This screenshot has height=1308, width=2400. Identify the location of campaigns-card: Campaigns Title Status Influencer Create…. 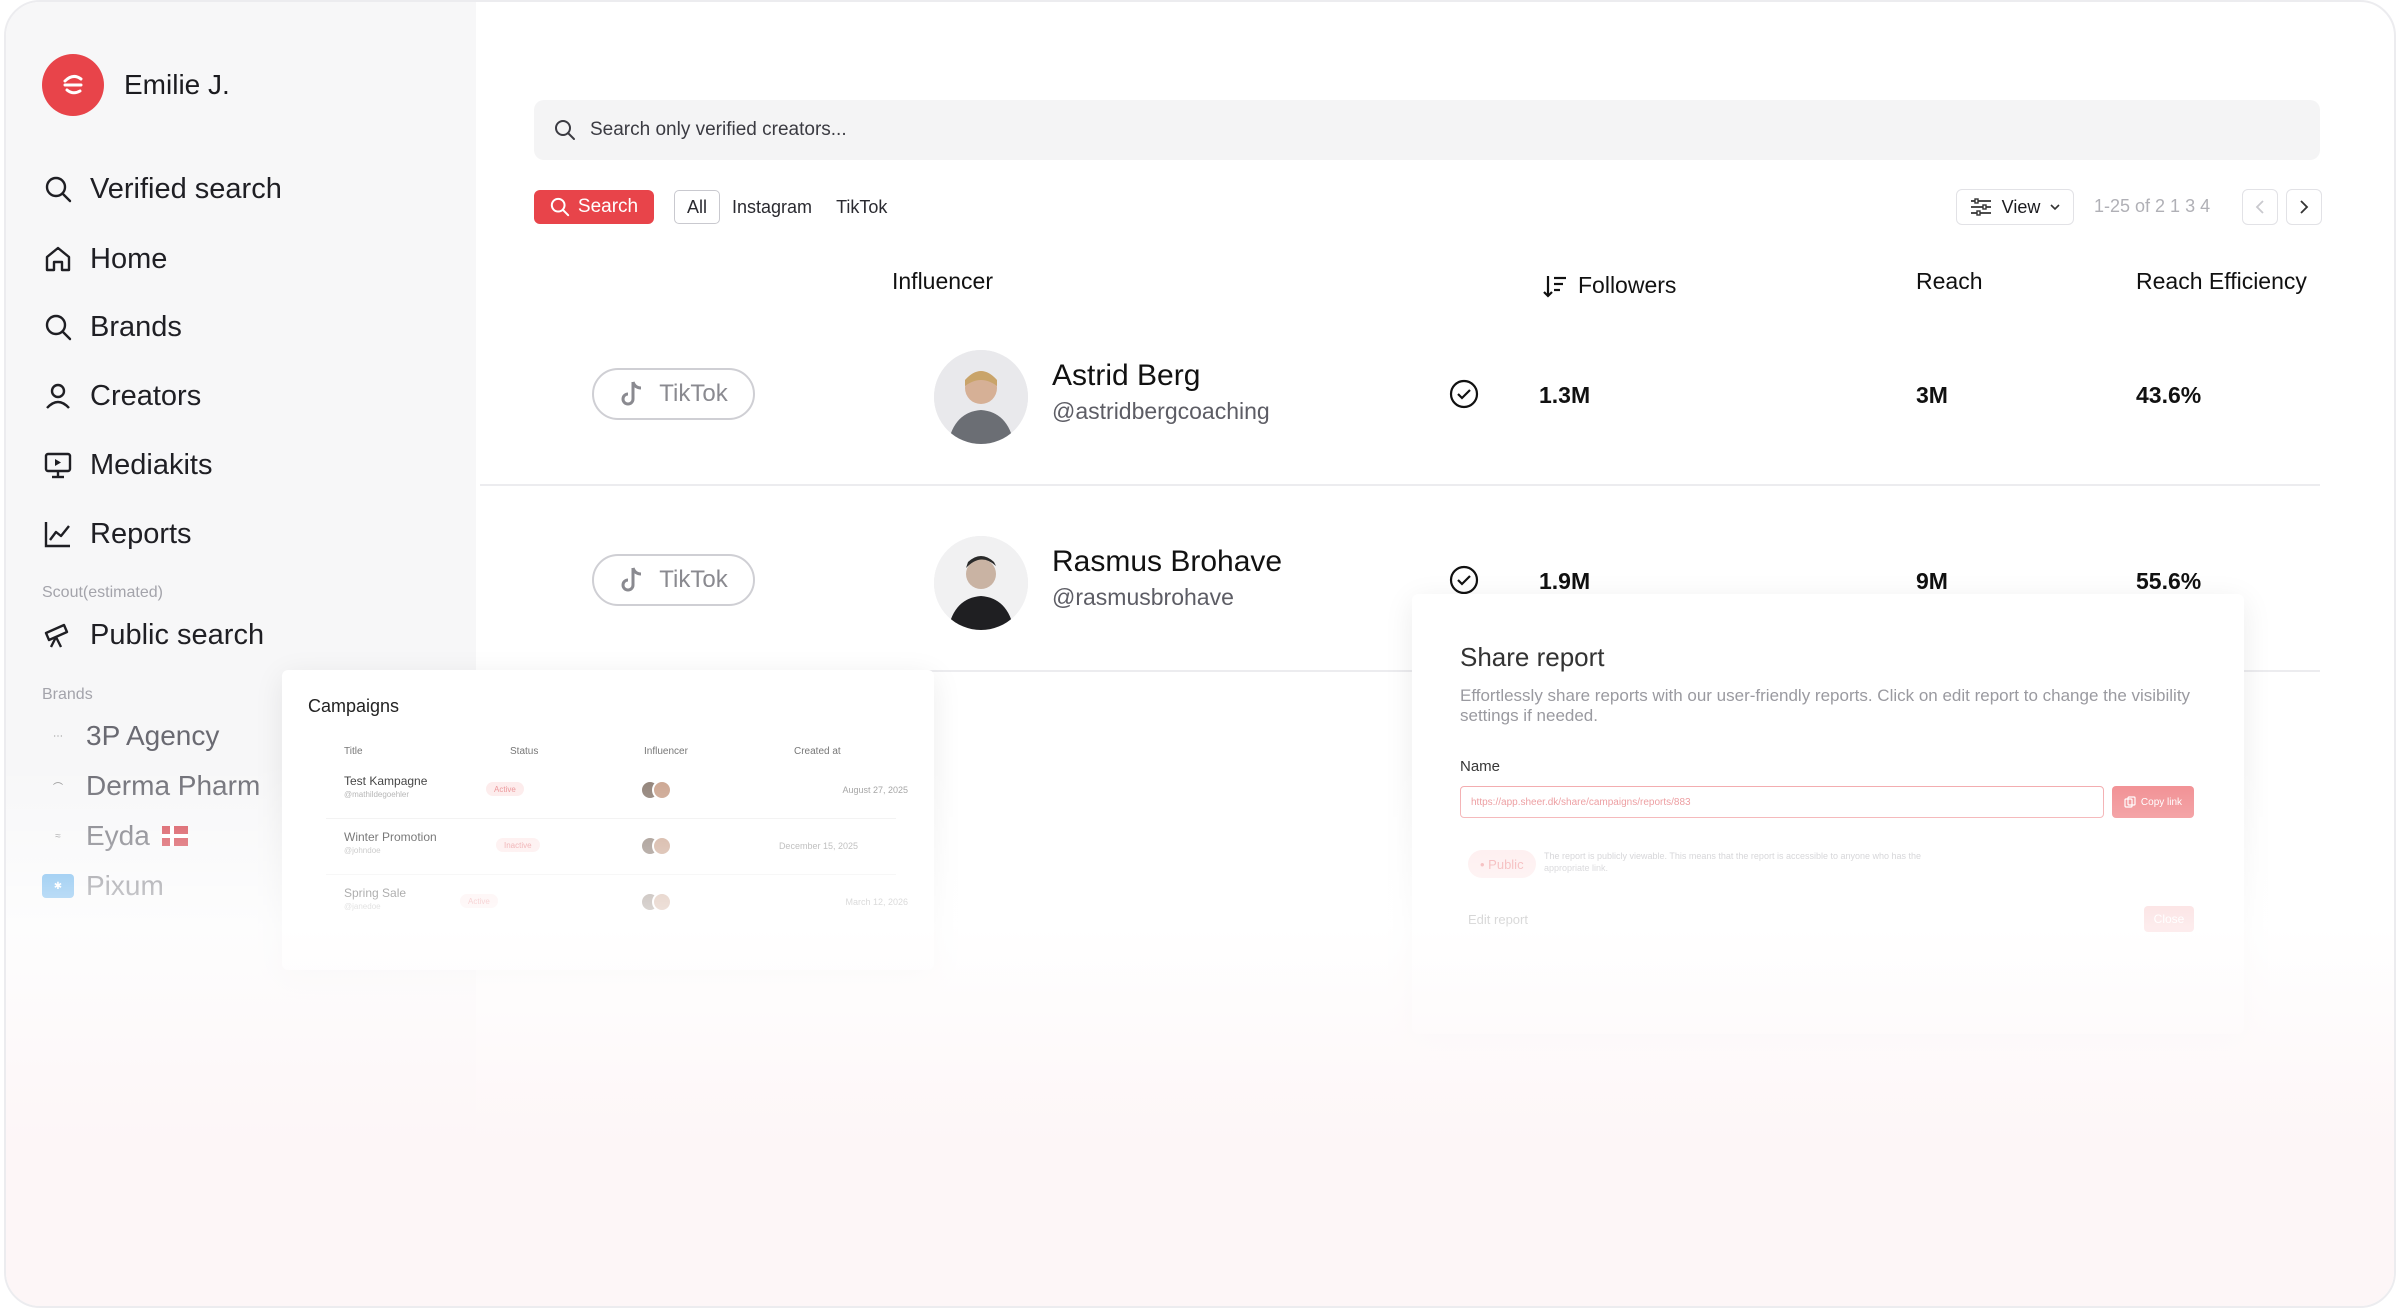
(608, 820).